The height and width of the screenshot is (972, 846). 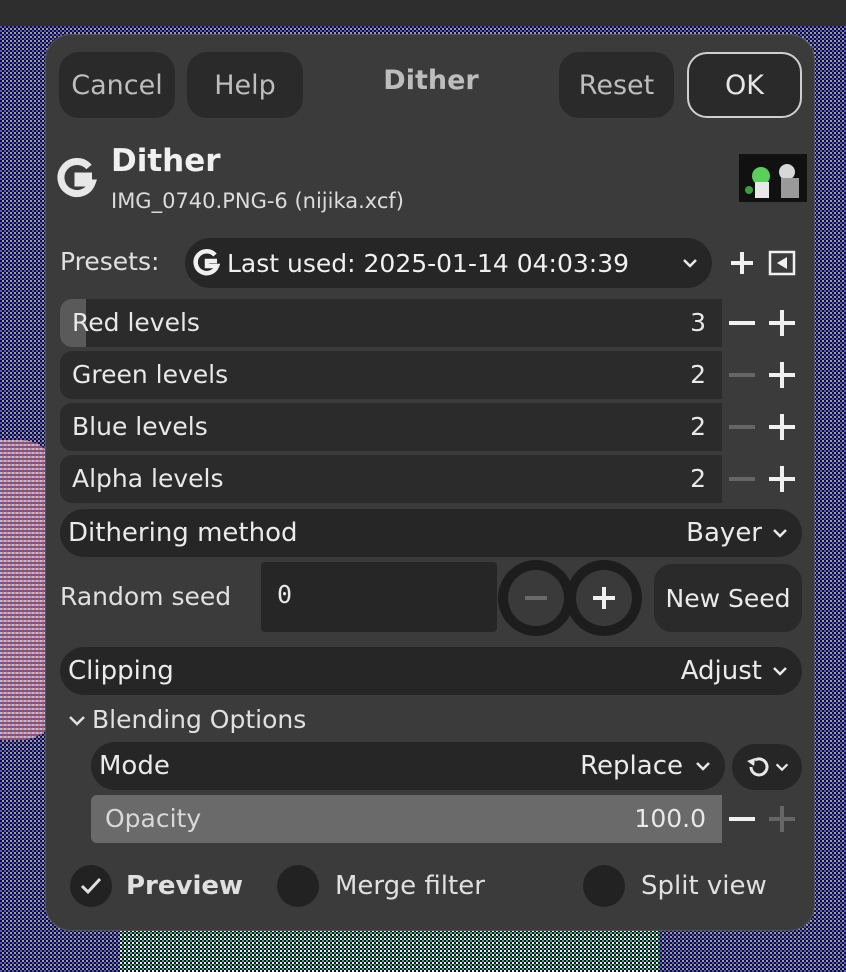 I want to click on presets-label: Presets:, so click(x=110, y=261).